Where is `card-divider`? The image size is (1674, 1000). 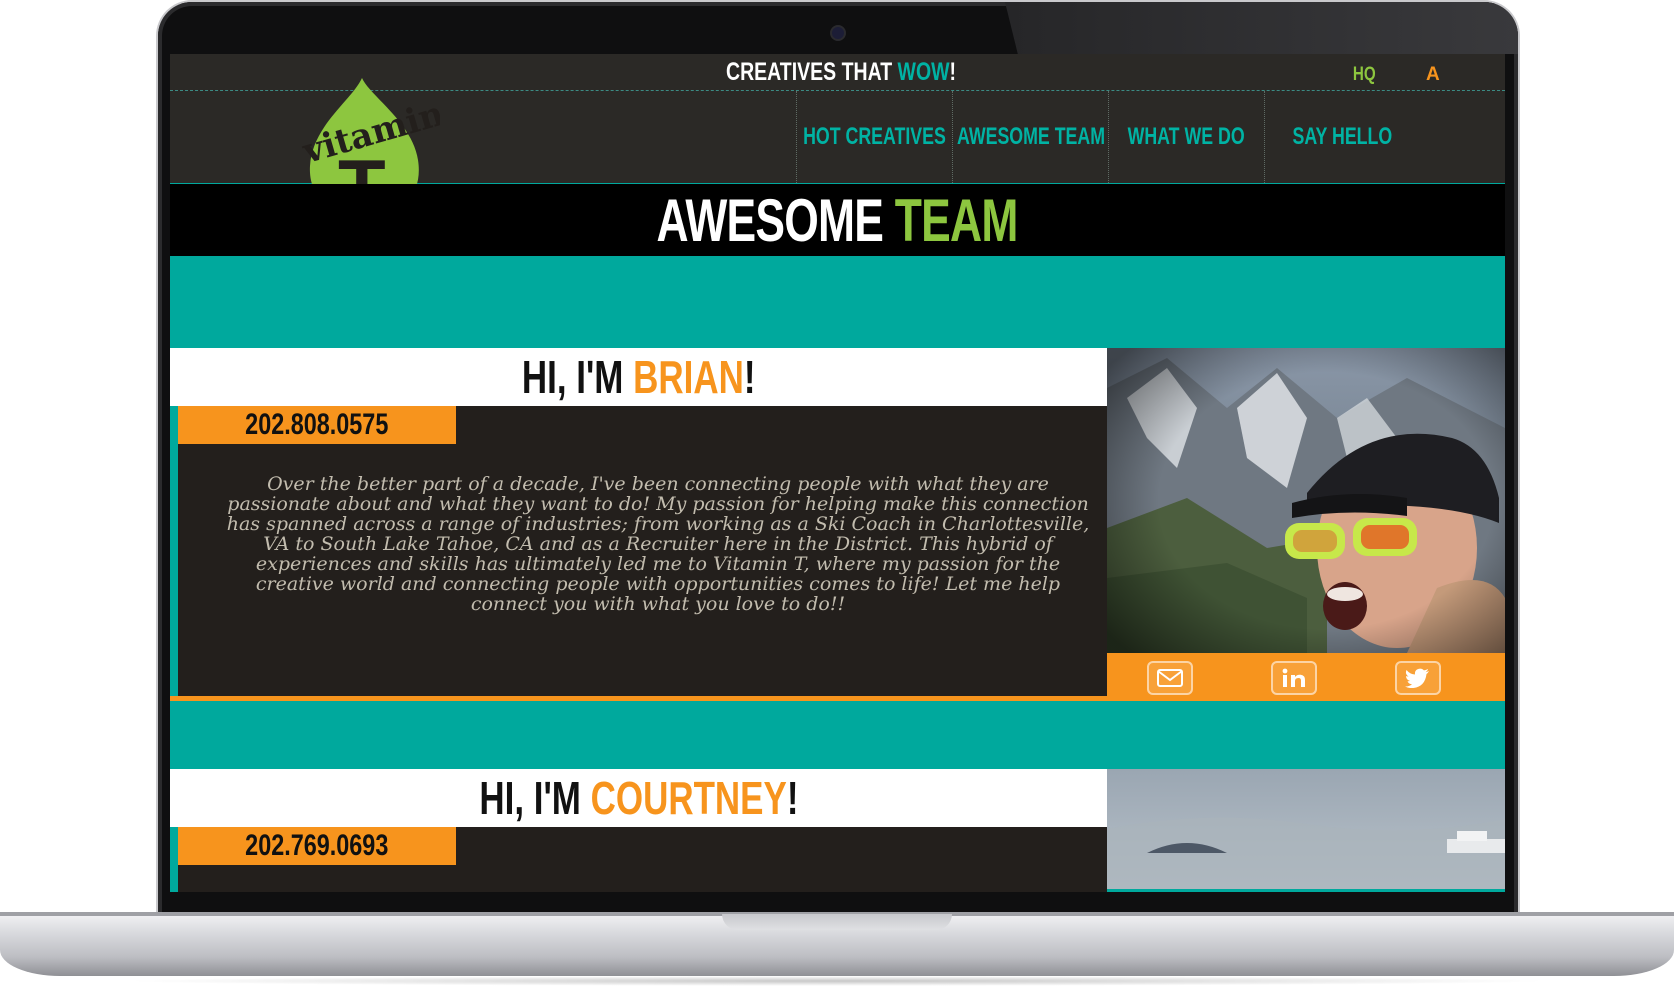
card-divider is located at coordinates (638, 698).